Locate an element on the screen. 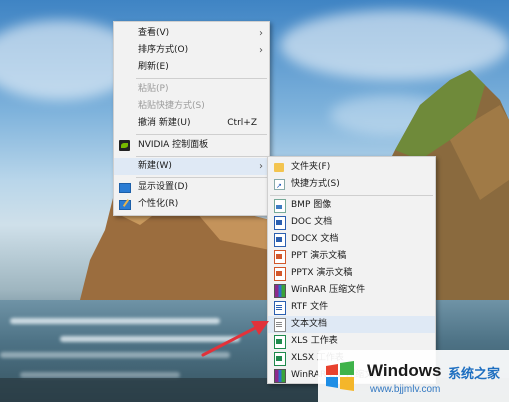  docx-file-icon is located at coordinates (280, 240).